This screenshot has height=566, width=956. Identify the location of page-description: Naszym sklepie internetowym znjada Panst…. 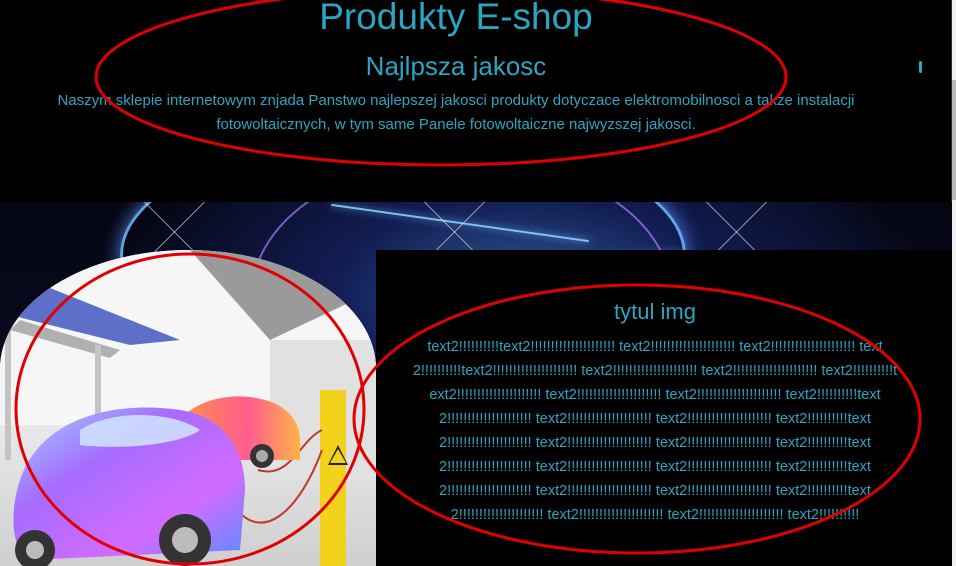
(456, 112).